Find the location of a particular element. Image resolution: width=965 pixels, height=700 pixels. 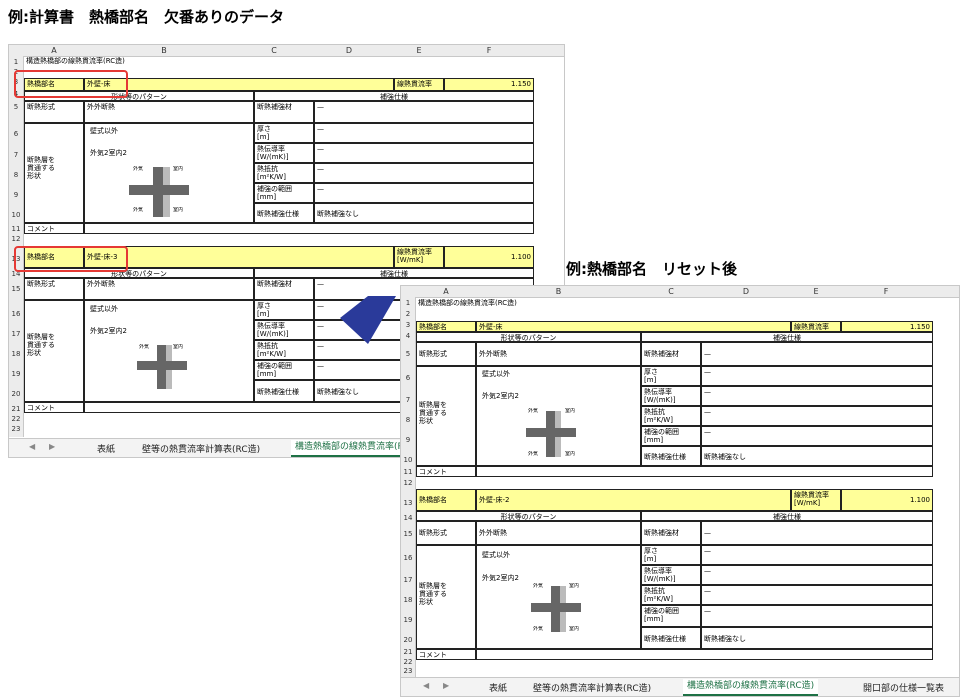

row-num: 13 is located at coordinates (408, 503).